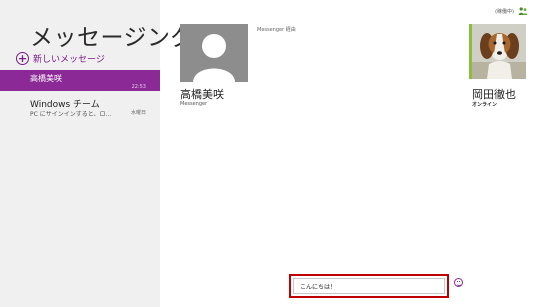 This screenshot has height=307, width=546. I want to click on conversation-item-selected: 高橋美咲 22:53, so click(80, 80).